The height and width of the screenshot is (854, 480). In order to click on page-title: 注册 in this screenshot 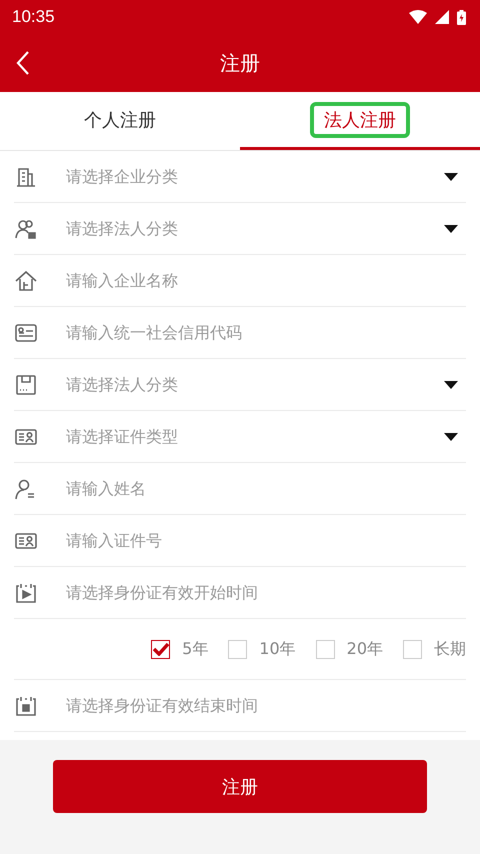, I will do `click(240, 63)`.